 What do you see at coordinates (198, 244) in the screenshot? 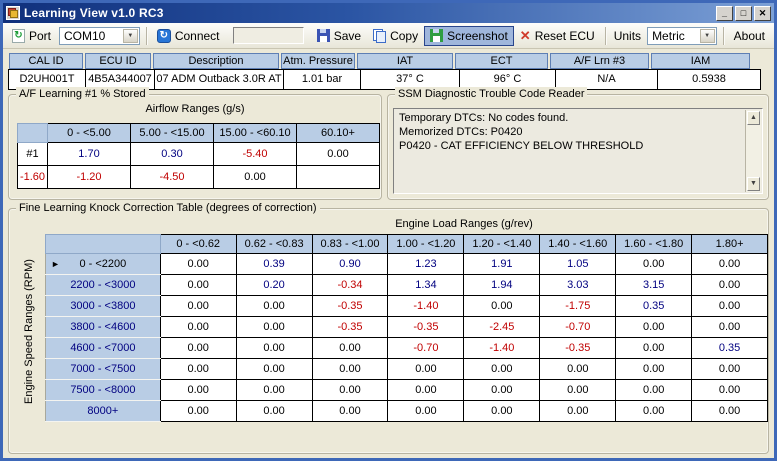
I see `column-header: 0 - <0.62` at bounding box center [198, 244].